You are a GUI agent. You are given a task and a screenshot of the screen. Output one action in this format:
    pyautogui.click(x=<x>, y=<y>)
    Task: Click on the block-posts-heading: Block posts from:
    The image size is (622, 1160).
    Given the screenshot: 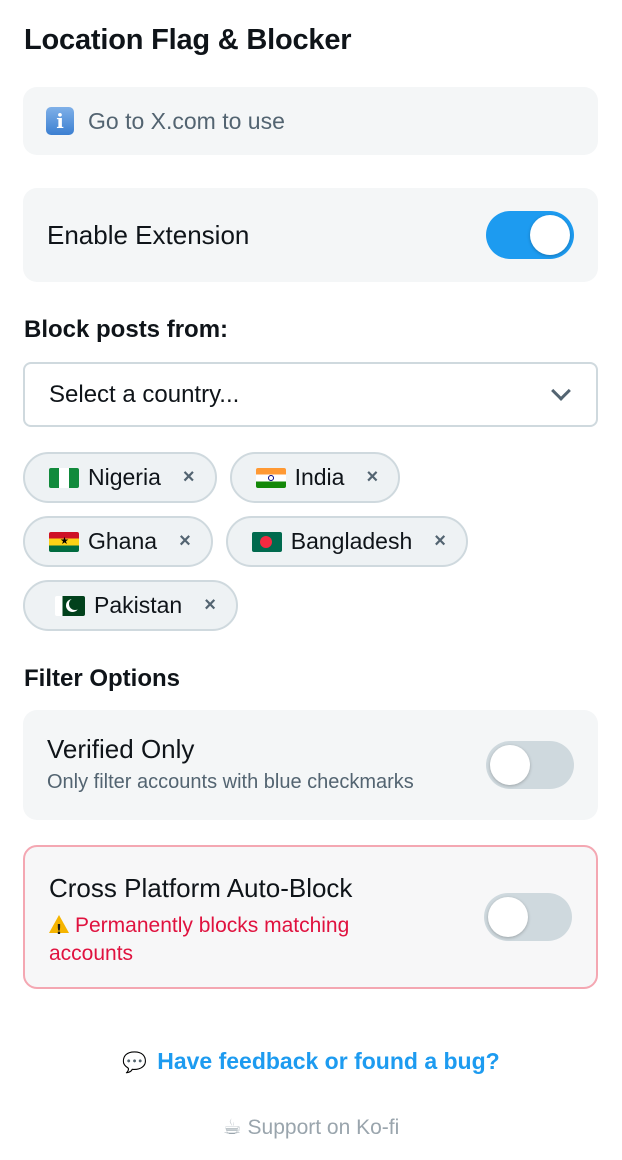 What is the action you would take?
    pyautogui.click(x=126, y=329)
    